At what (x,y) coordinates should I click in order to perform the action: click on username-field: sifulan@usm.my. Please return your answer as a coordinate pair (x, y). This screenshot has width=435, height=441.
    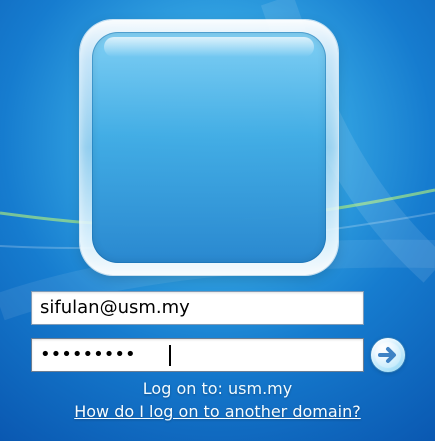
    Looking at the image, I should click on (197, 308).